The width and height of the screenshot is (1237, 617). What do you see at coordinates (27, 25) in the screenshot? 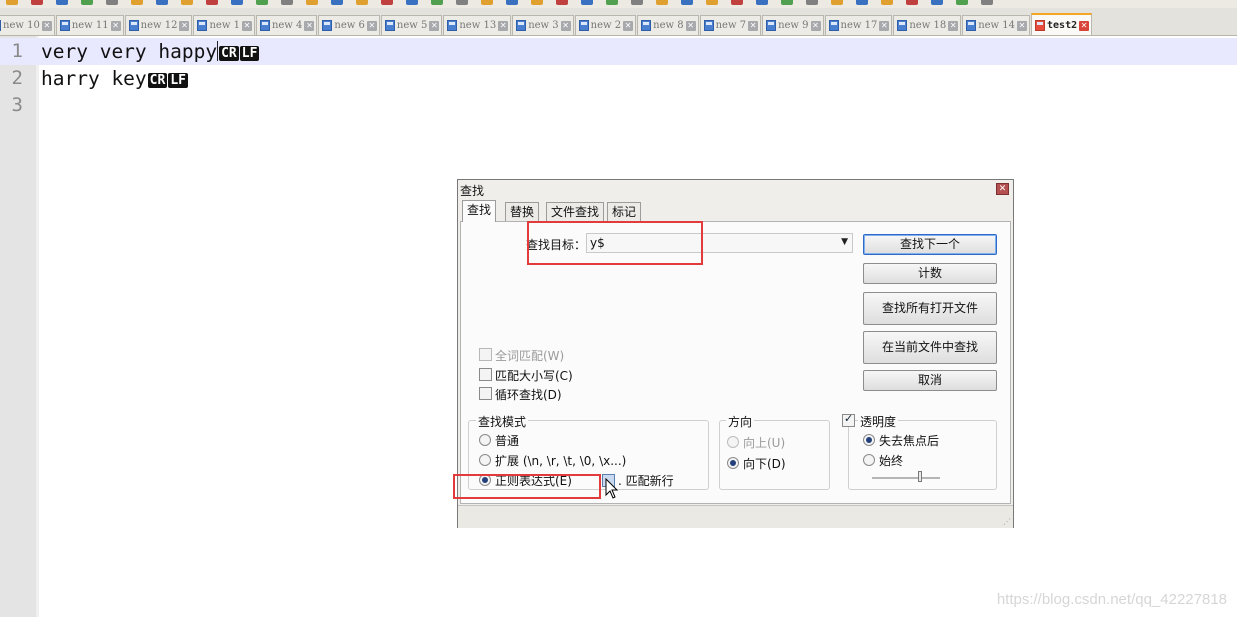
I see `tab-new-10: new 10 ✕` at bounding box center [27, 25].